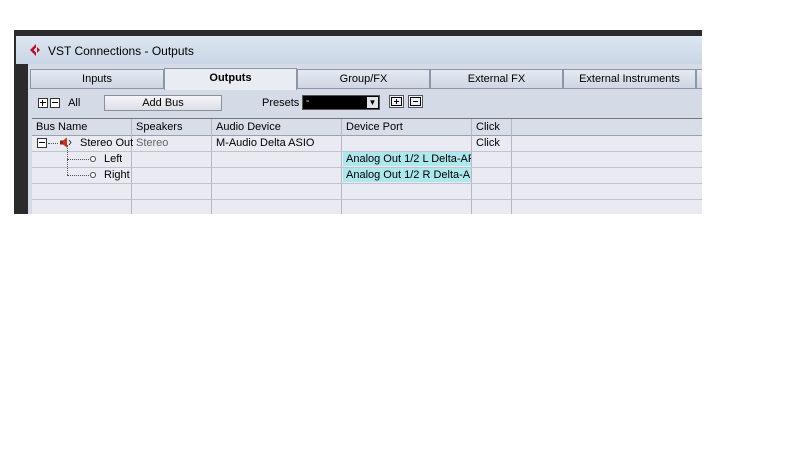  What do you see at coordinates (117, 175) in the screenshot?
I see `channel-name: Right` at bounding box center [117, 175].